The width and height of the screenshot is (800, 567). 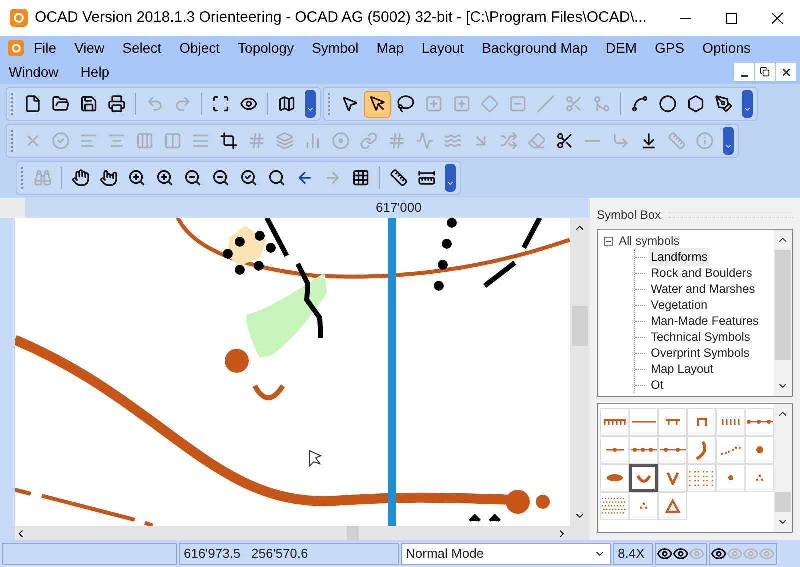 I want to click on menu-item: View, so click(x=89, y=48).